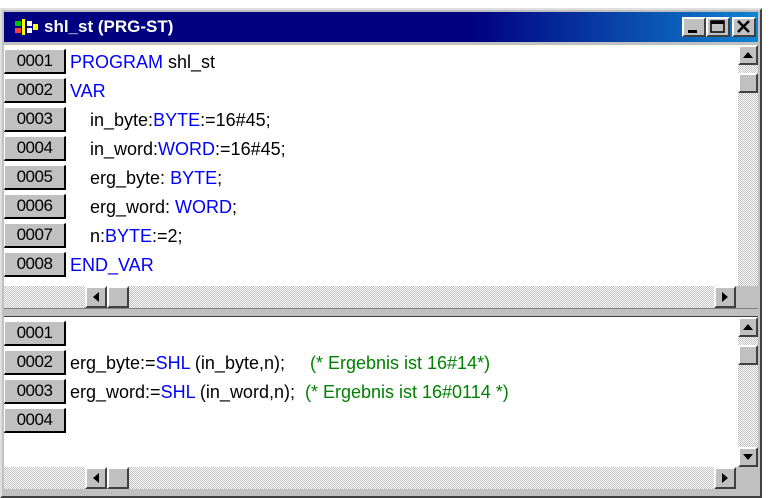  I want to click on code-line: 0005 erg_byte: BYTE;, so click(370, 177).